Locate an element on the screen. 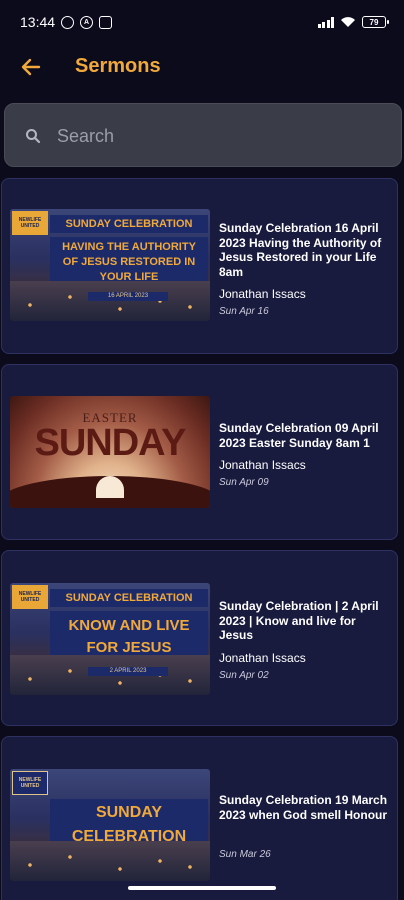 This screenshot has width=404, height=900. search-bar is located at coordinates (203, 135).